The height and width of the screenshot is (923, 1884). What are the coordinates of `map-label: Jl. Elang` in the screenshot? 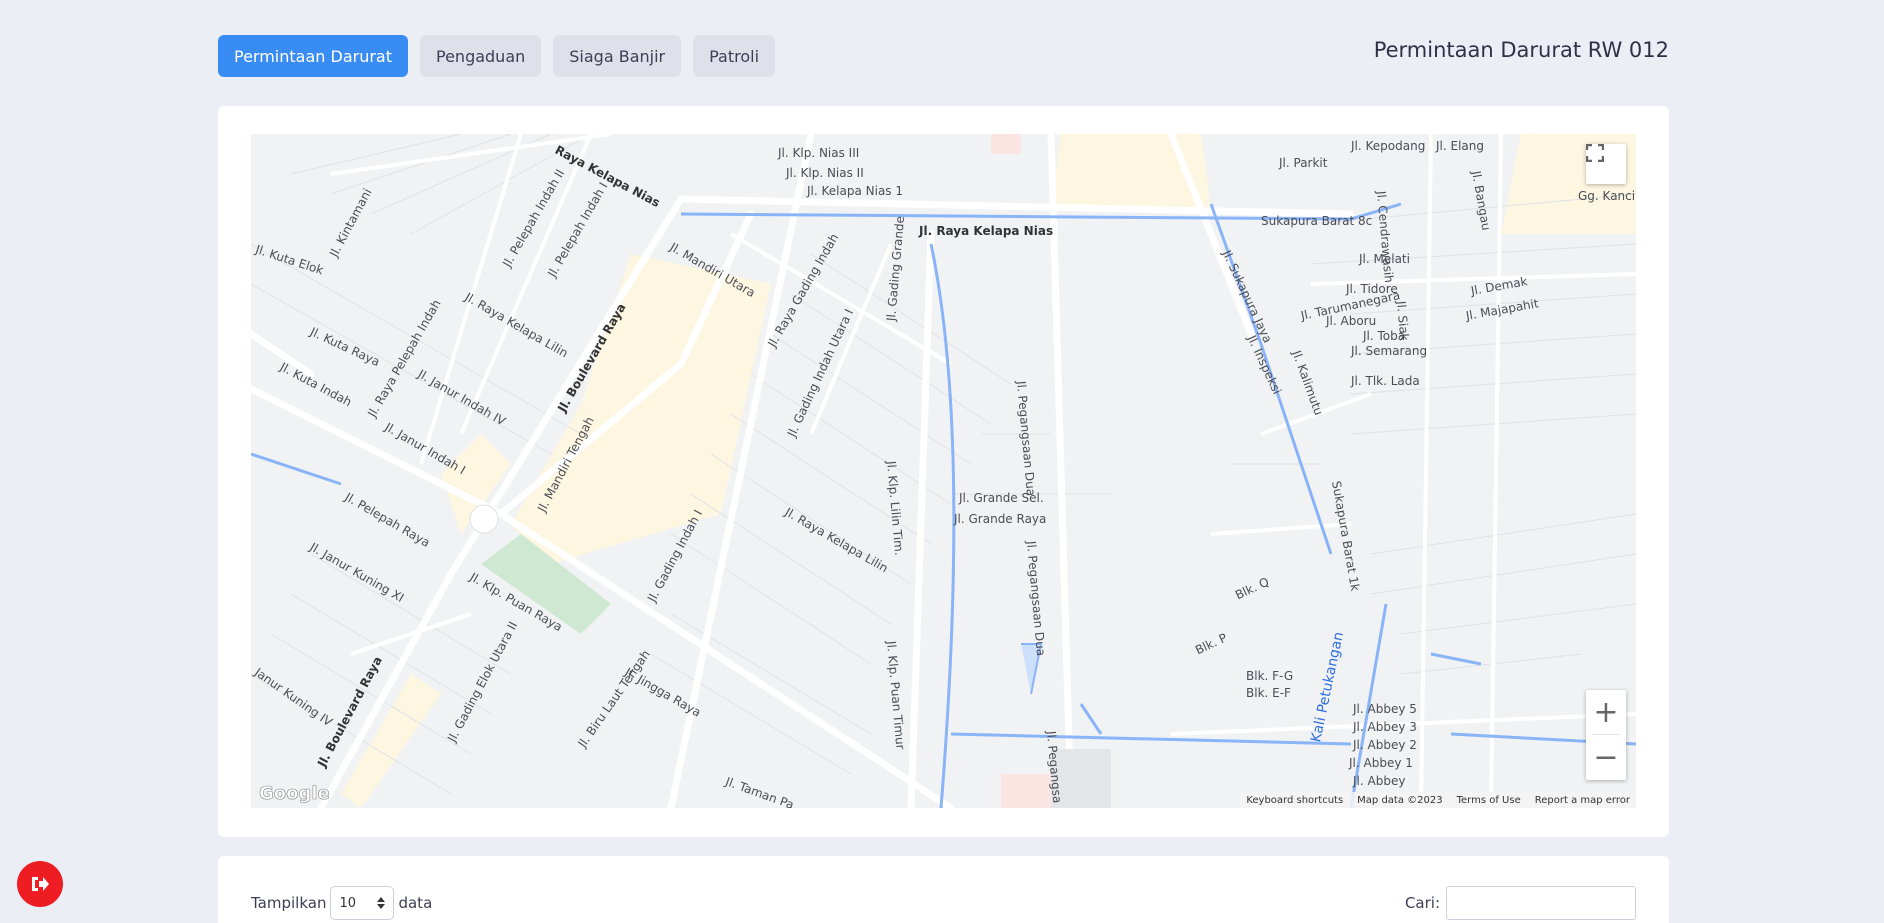 It's located at (1460, 146).